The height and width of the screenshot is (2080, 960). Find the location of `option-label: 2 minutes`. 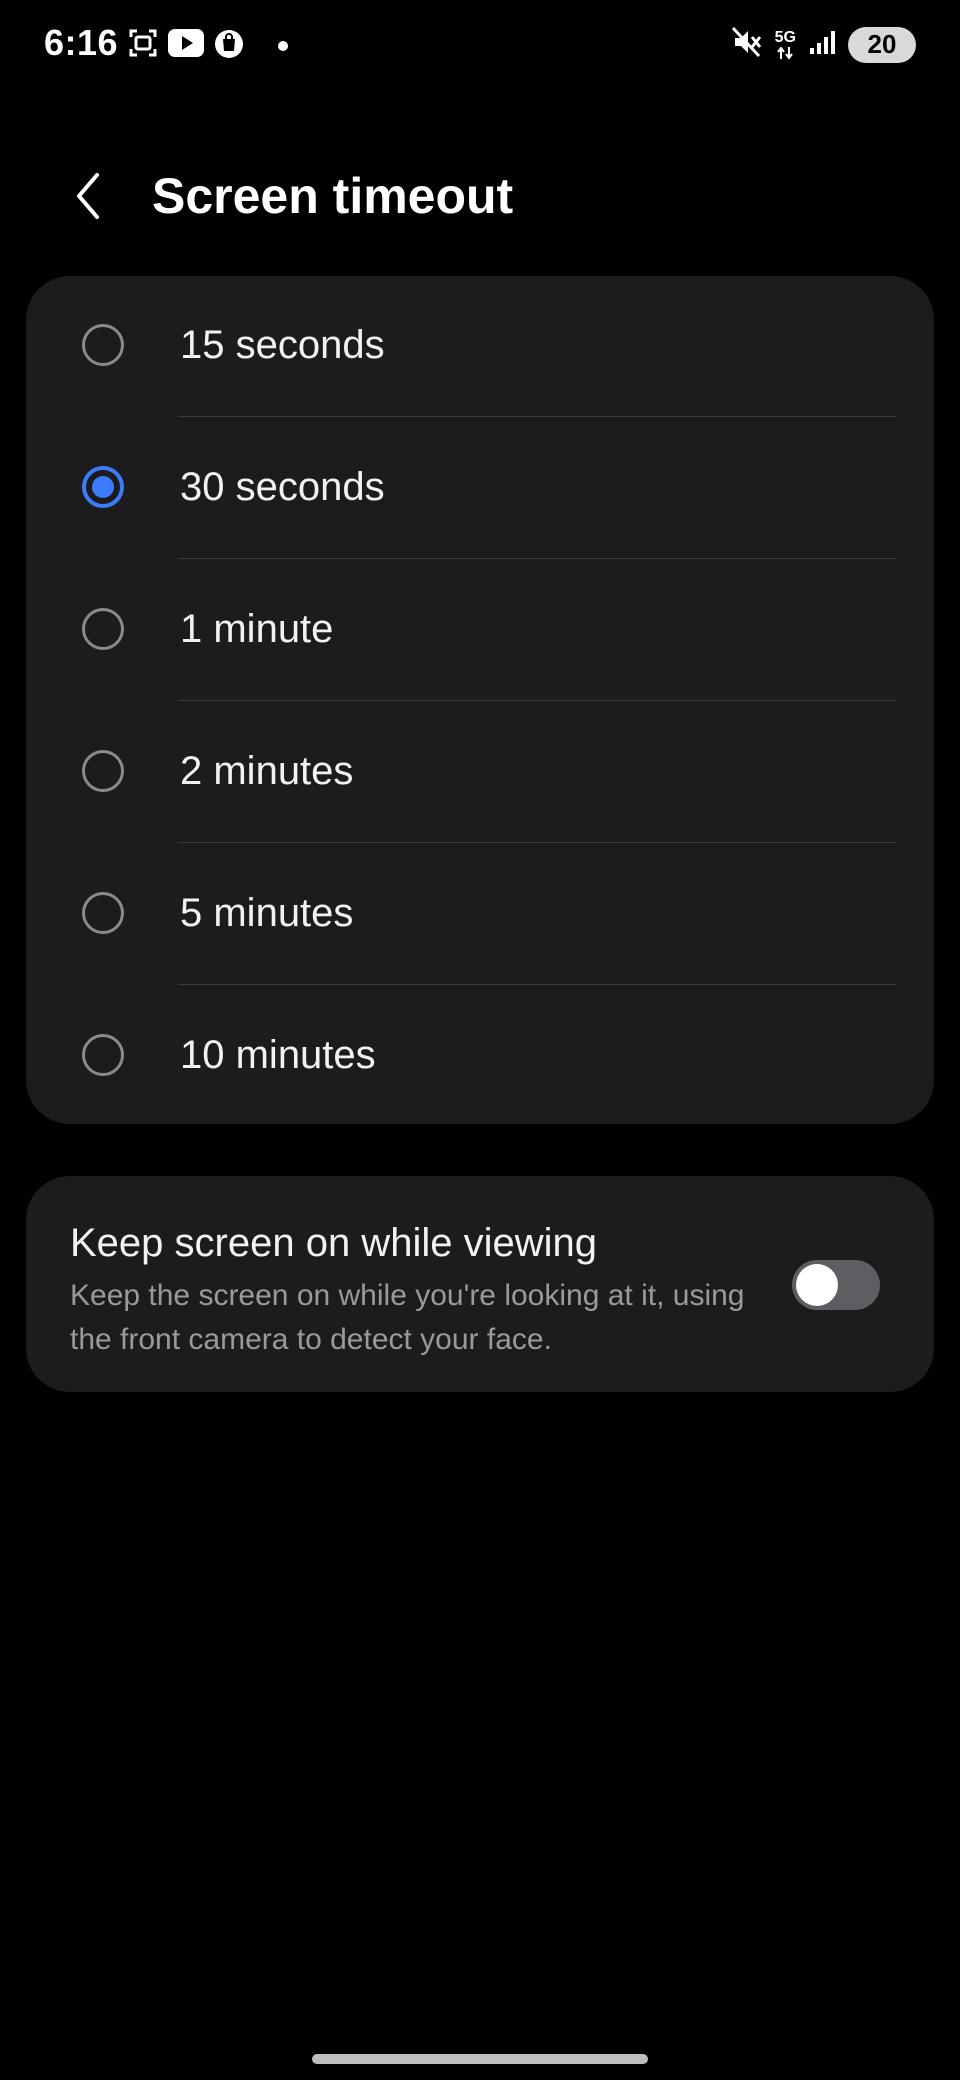

option-label: 2 minutes is located at coordinates (267, 771).